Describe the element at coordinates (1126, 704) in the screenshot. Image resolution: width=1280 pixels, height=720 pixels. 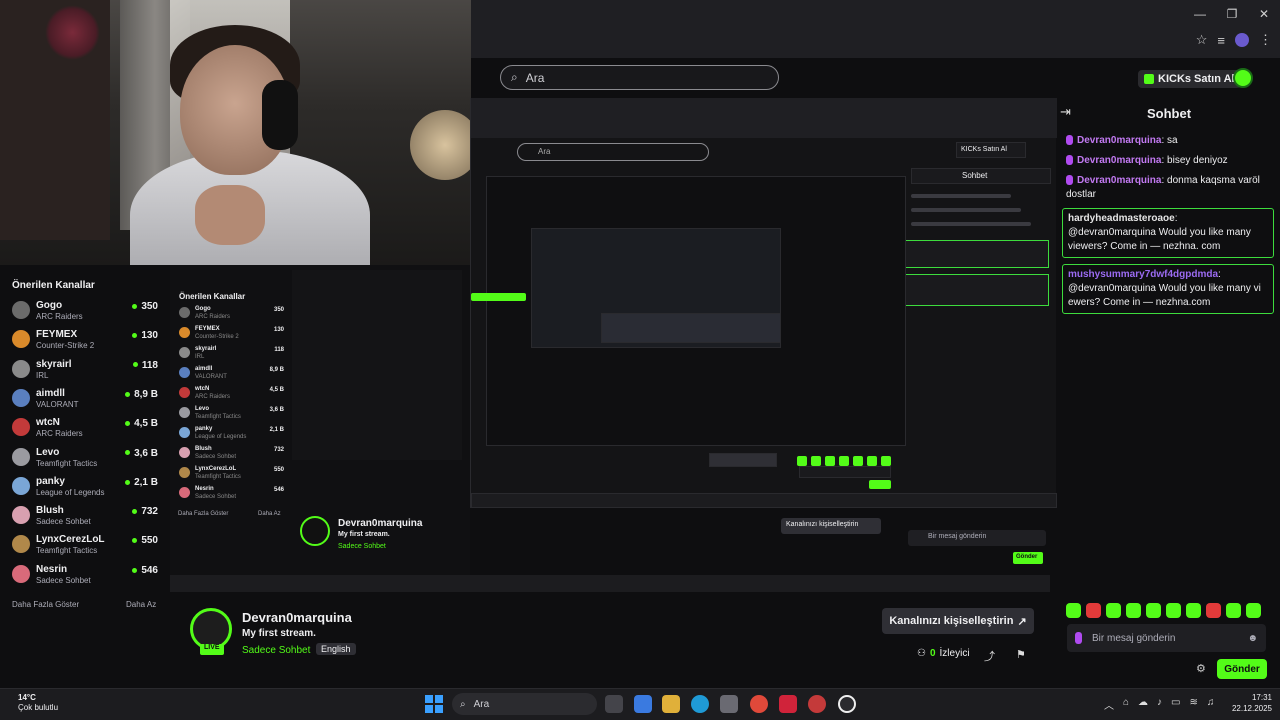
I see `network-icon: ⌂` at that location.